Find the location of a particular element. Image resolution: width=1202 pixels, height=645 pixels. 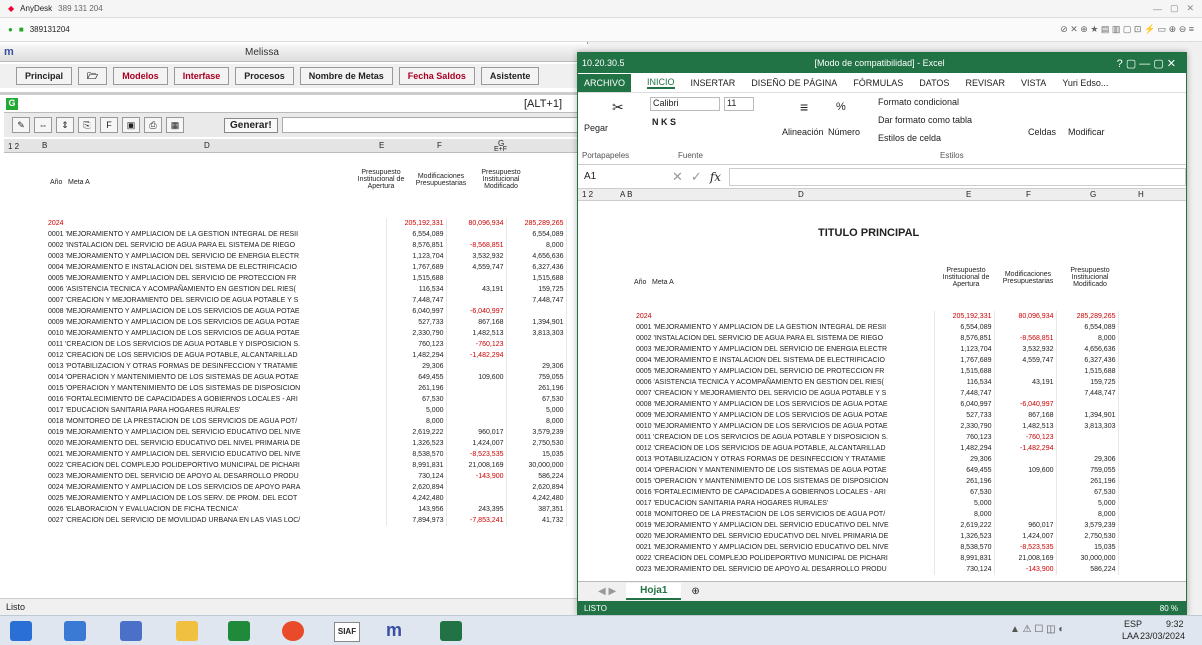

tray-icons: ▲ ⚠ ☐ ◫ ◐ is located at coordinates (1037, 629).